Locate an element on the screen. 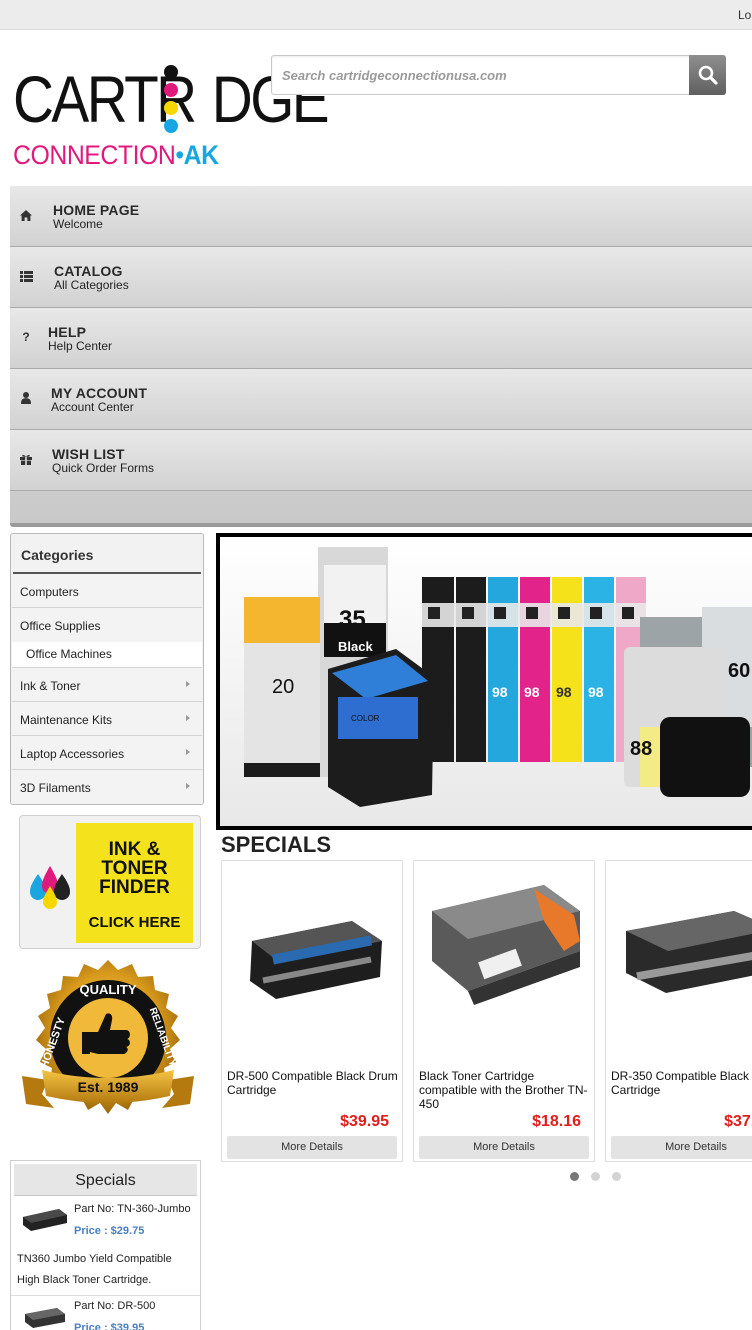 Image resolution: width=752 pixels, height=1330 pixels. badge-top-text: QUALITY is located at coordinates (107, 989).